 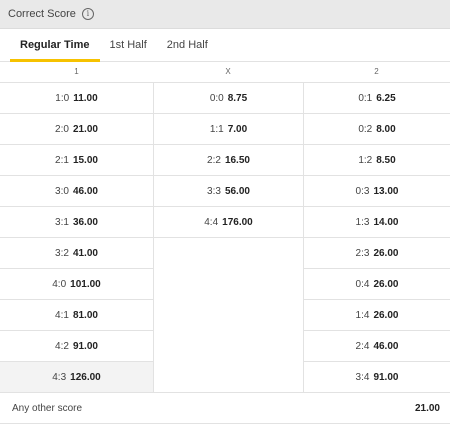 What do you see at coordinates (237, 129) in the screenshot?
I see `odds-value: 7.00` at bounding box center [237, 129].